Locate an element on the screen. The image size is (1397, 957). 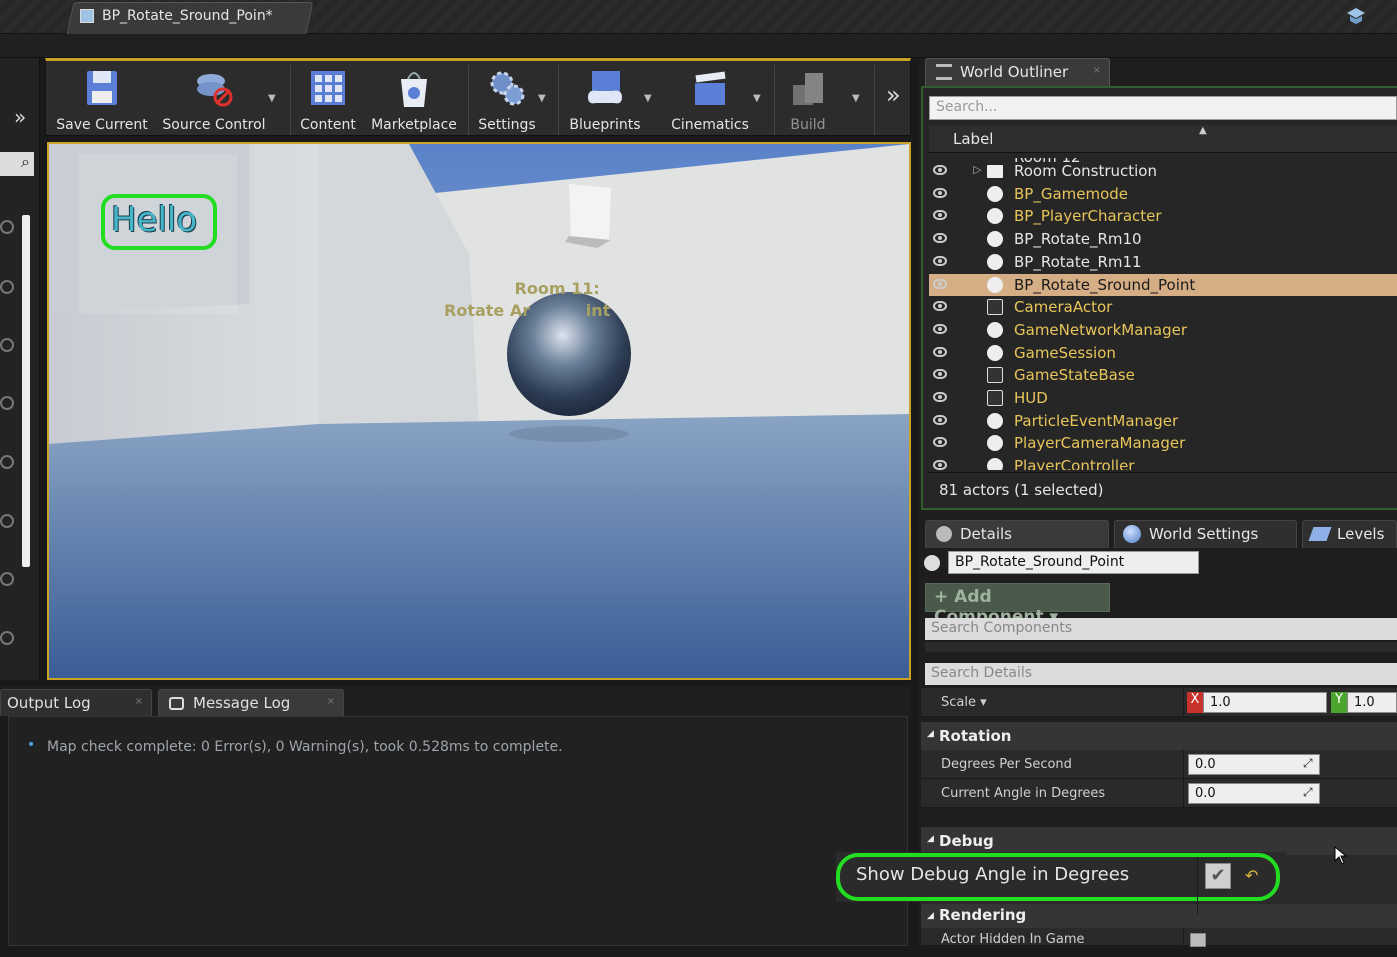
search-components-input: Search Components is located at coordinates (1161, 629).